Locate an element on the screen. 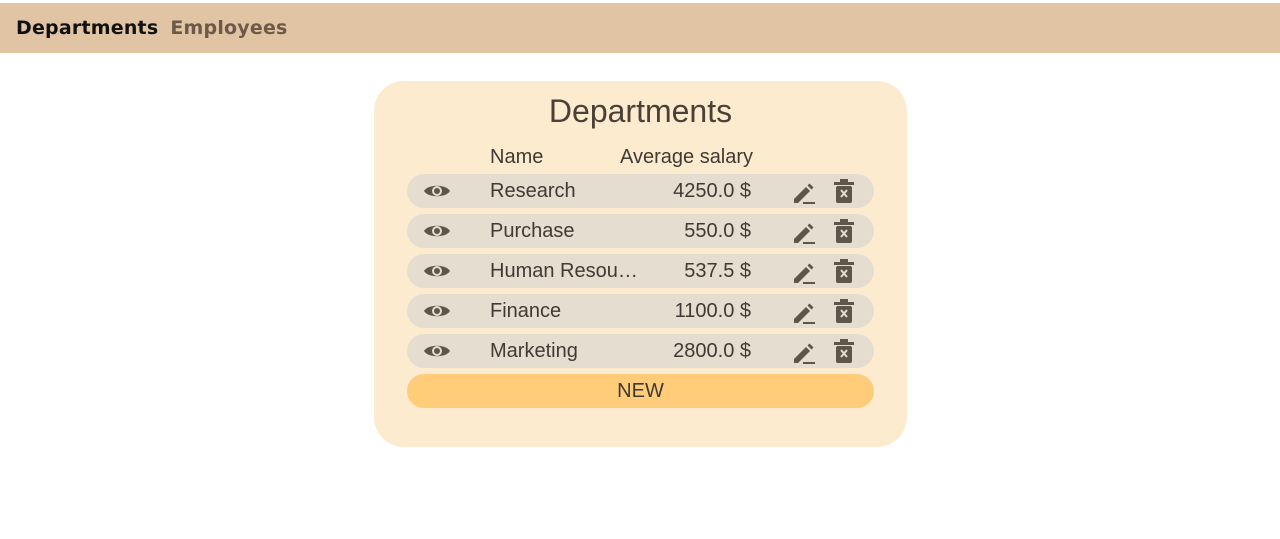 Image resolution: width=1280 pixels, height=539 pixels. department-average-salary: 1100.0 $ is located at coordinates (712, 311).